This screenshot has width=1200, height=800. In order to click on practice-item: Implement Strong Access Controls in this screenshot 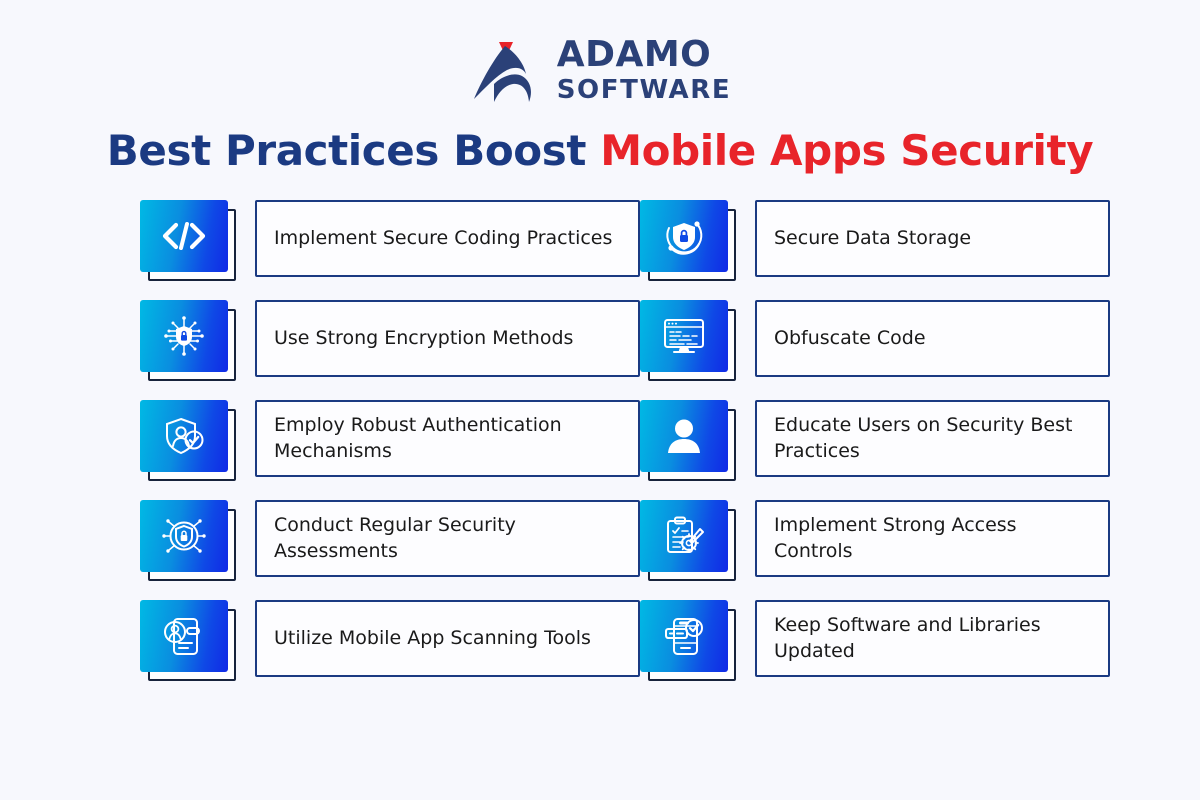, I will do `click(875, 540)`.